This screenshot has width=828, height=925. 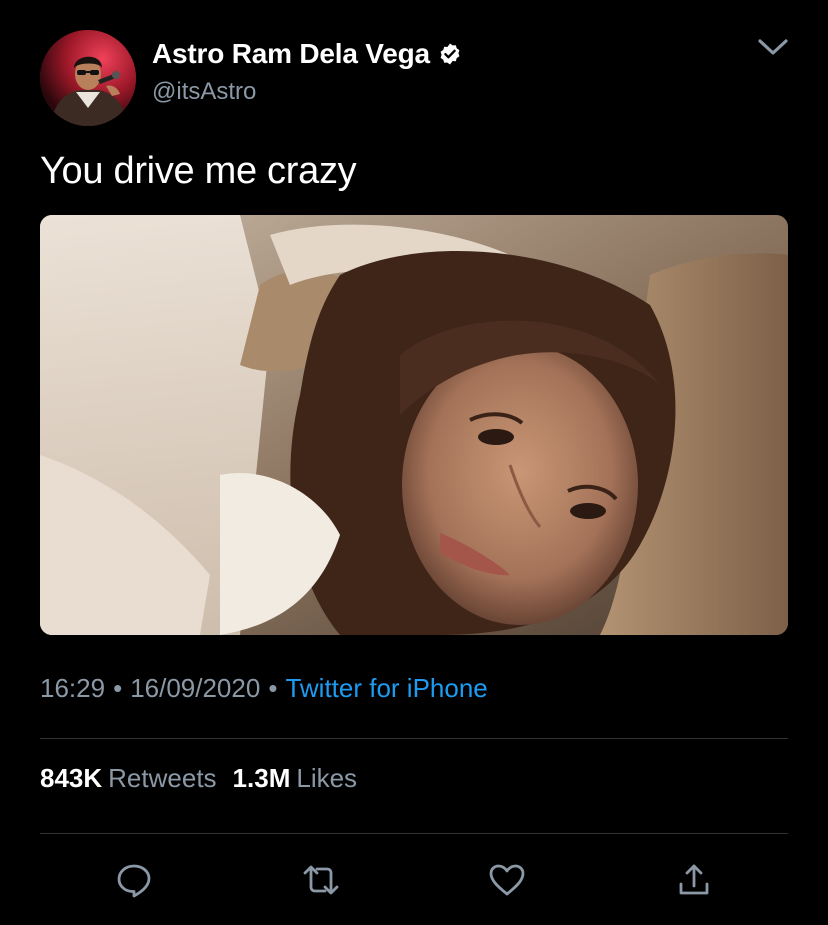 I want to click on likes-count: 1.3M, so click(x=261, y=778).